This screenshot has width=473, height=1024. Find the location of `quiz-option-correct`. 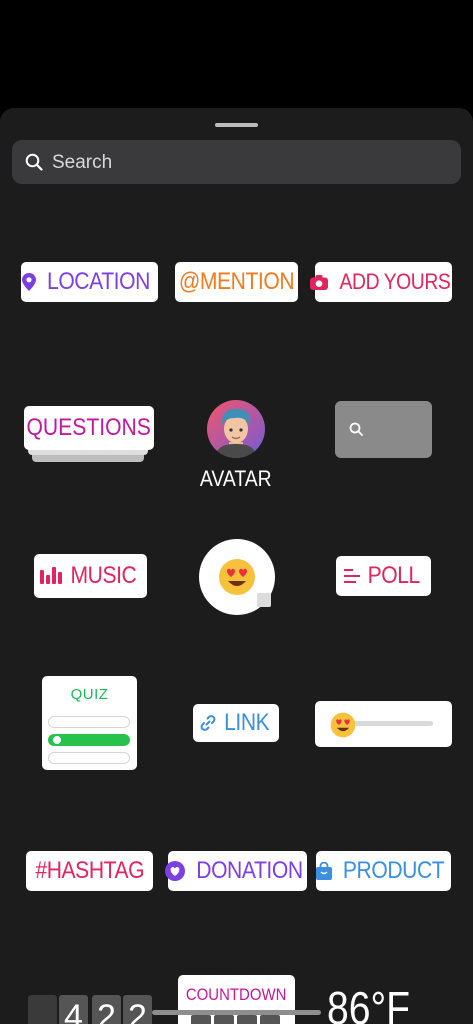

quiz-option-correct is located at coordinates (89, 740).